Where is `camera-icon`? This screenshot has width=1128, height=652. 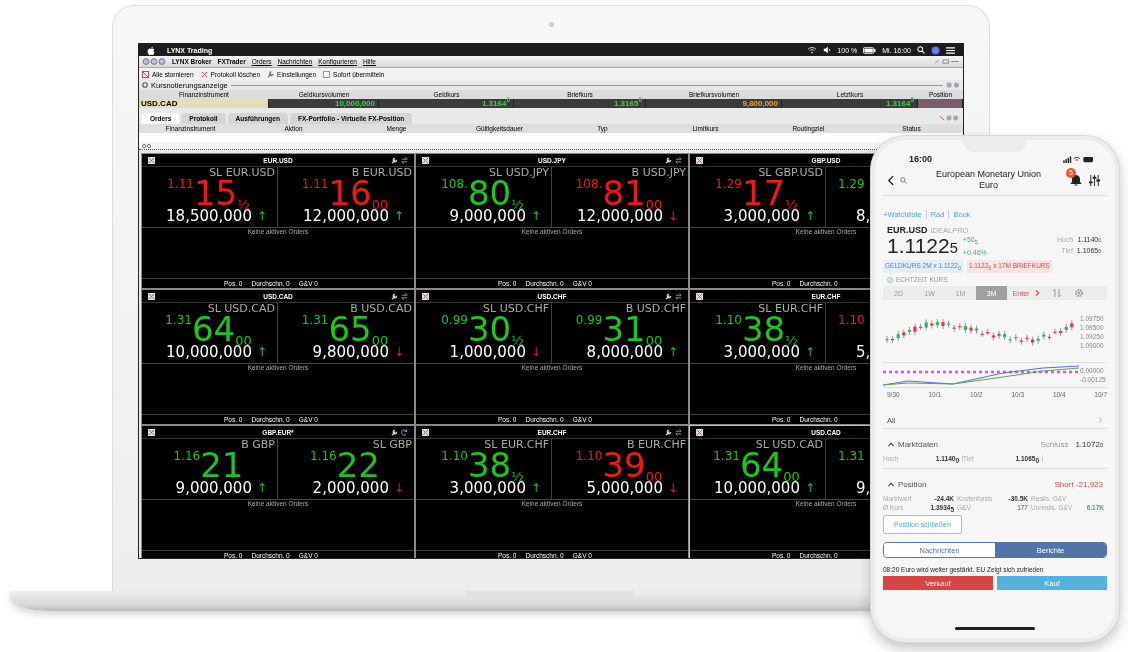 camera-icon is located at coordinates (551, 24).